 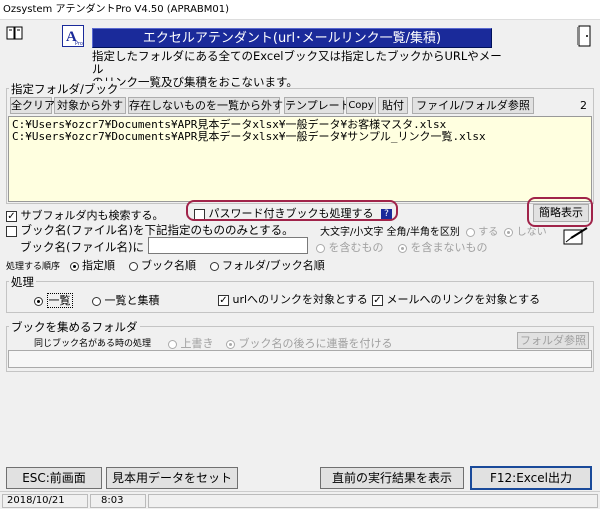 What do you see at coordinates (74, 327) in the screenshot?
I see `collect-group-label: ブックを集めるフォルダ` at bounding box center [74, 327].